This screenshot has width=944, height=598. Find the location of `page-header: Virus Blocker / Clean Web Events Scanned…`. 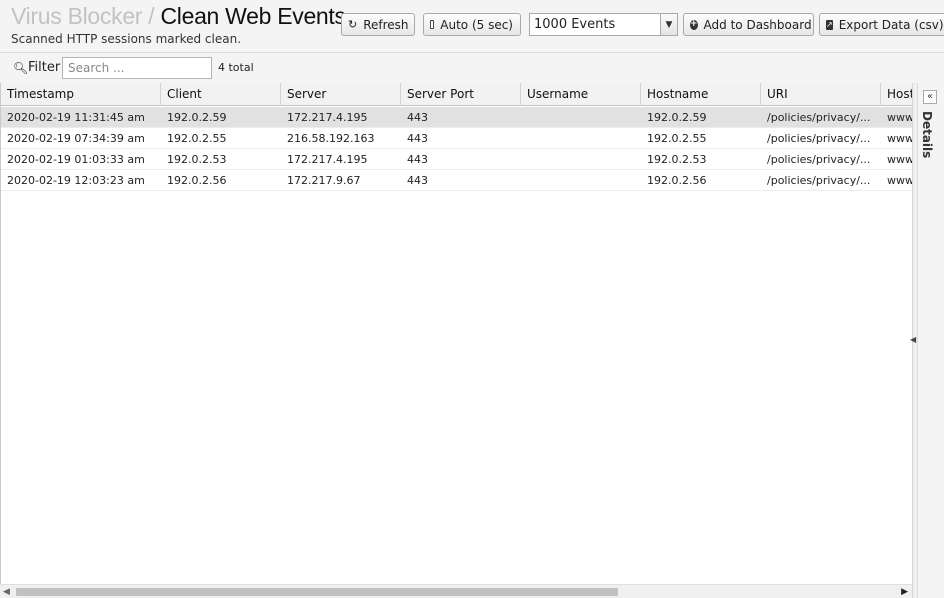

page-header: Virus Blocker / Clean Web Events Scanned… is located at coordinates (472, 26).